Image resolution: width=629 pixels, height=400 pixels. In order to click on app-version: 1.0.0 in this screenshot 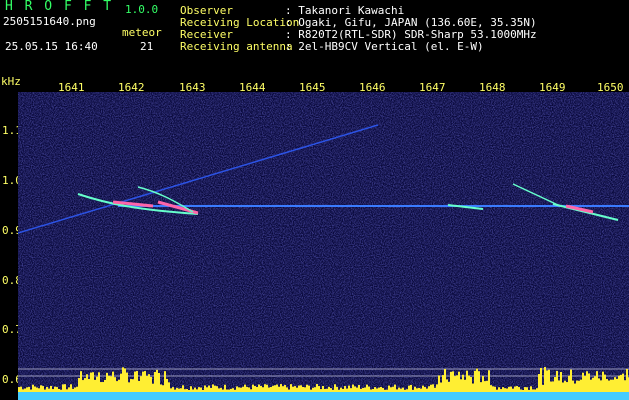, I will do `click(142, 9)`.